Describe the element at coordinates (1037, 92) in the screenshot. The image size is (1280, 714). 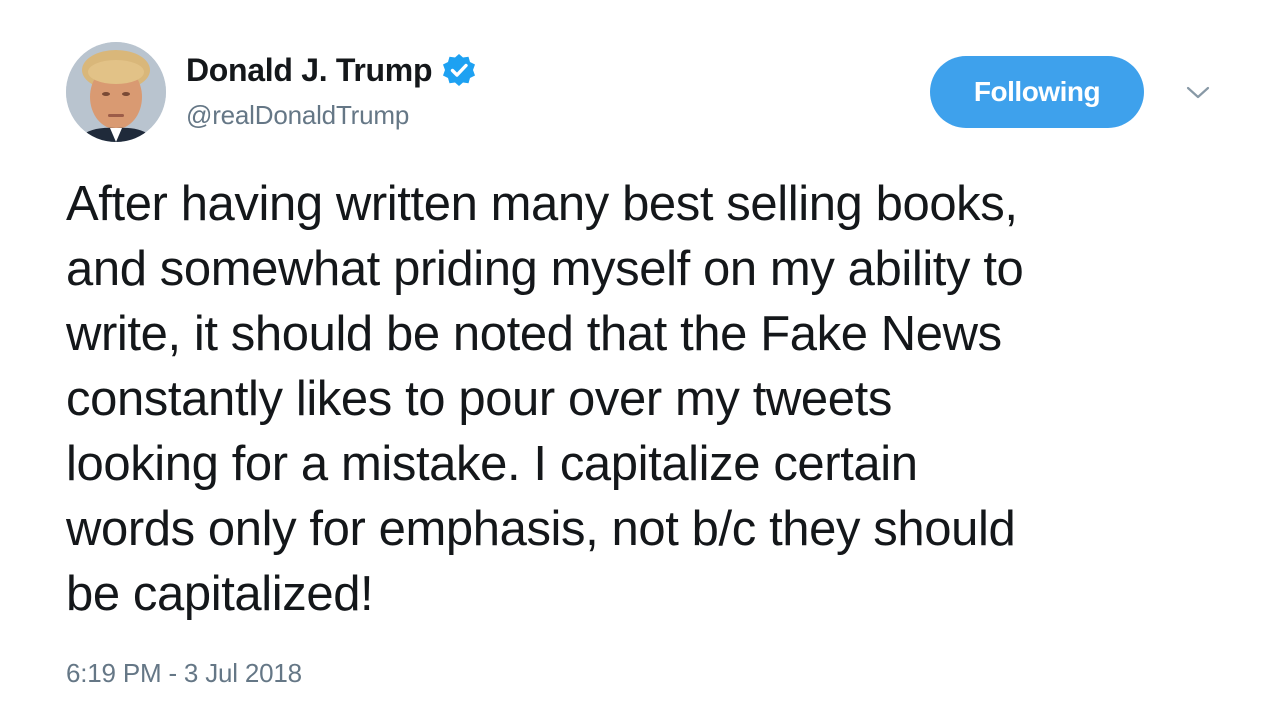
I see `following-button: Following` at that location.